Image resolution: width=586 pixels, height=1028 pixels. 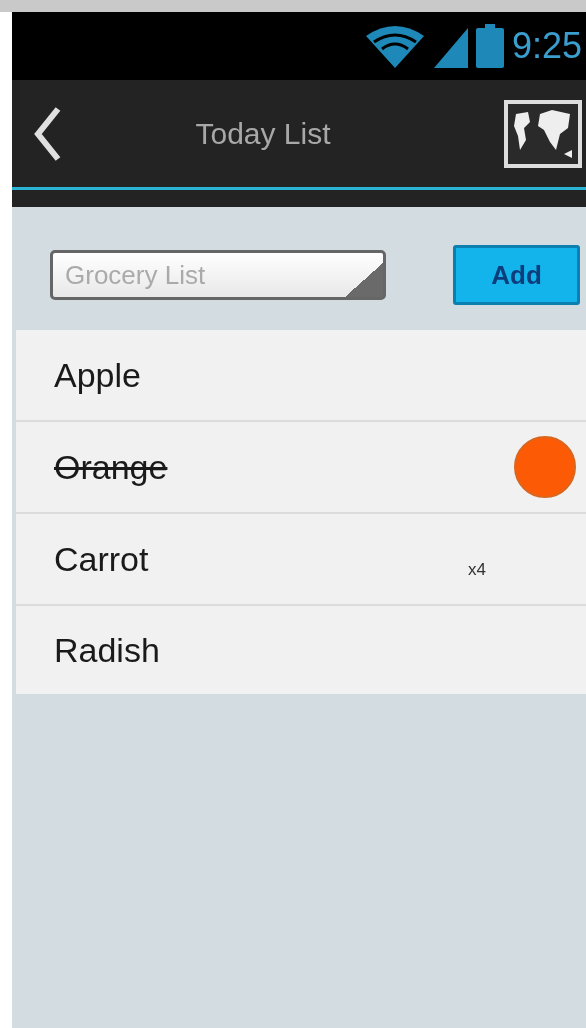 What do you see at coordinates (107, 650) in the screenshot?
I see `item-label: Radish` at bounding box center [107, 650].